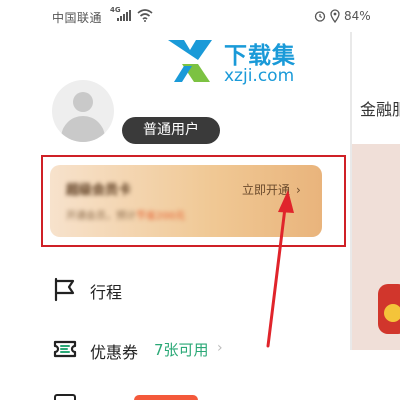 The width and height of the screenshot is (400, 400). I want to click on background-app: 金融服, so click(376, 216).